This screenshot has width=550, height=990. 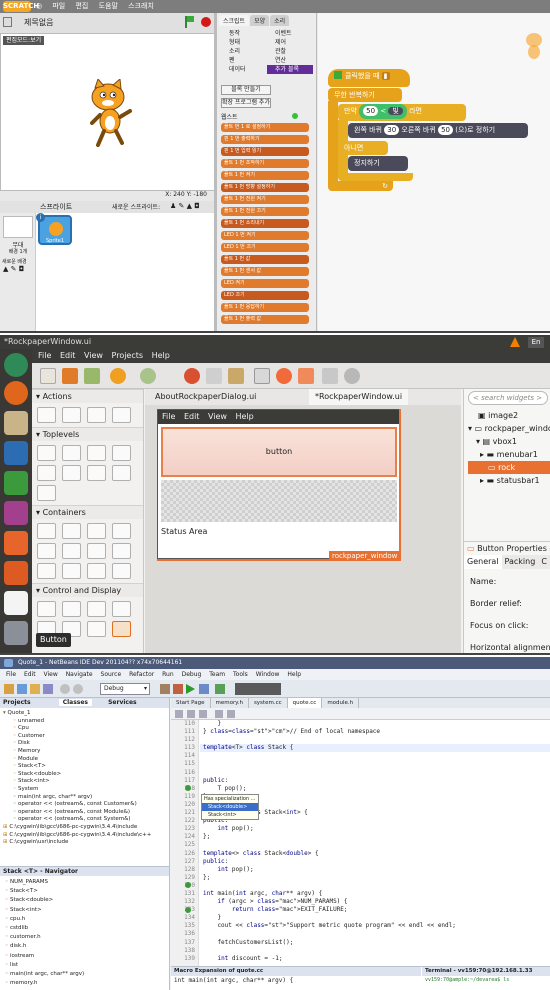 I want to click on palette-block: 폴트 1 번 값, so click(x=265, y=259).